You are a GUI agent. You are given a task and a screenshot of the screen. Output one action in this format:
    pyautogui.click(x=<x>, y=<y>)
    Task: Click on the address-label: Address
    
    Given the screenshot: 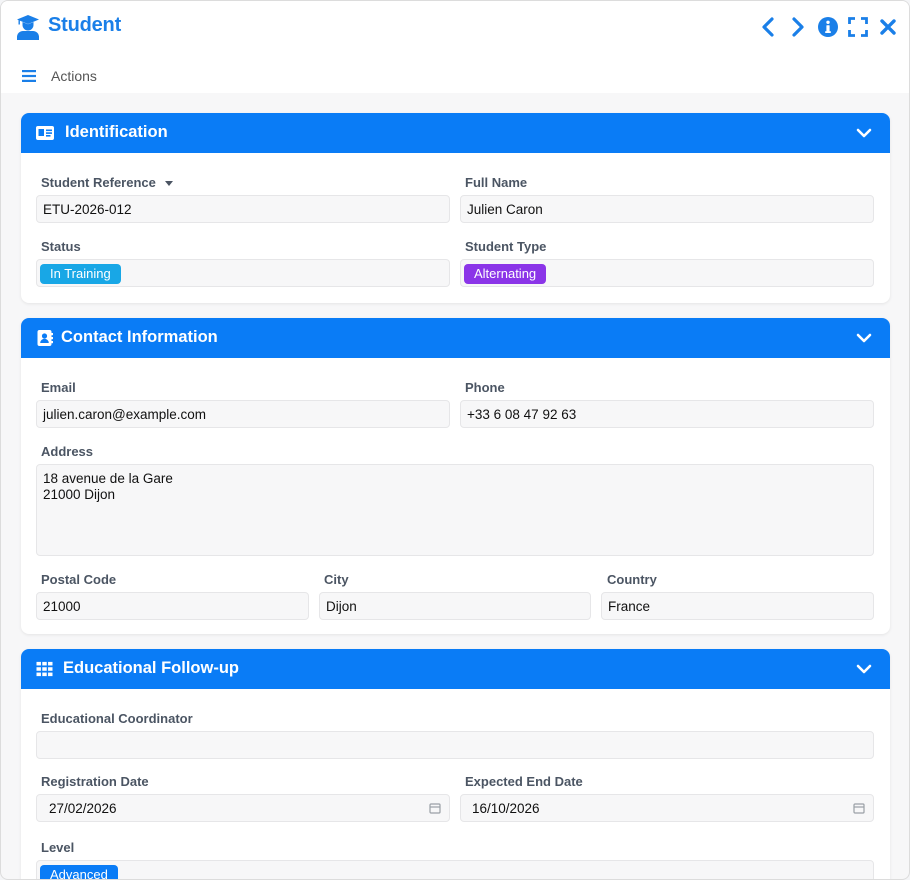 What is the action you would take?
    pyautogui.click(x=67, y=451)
    